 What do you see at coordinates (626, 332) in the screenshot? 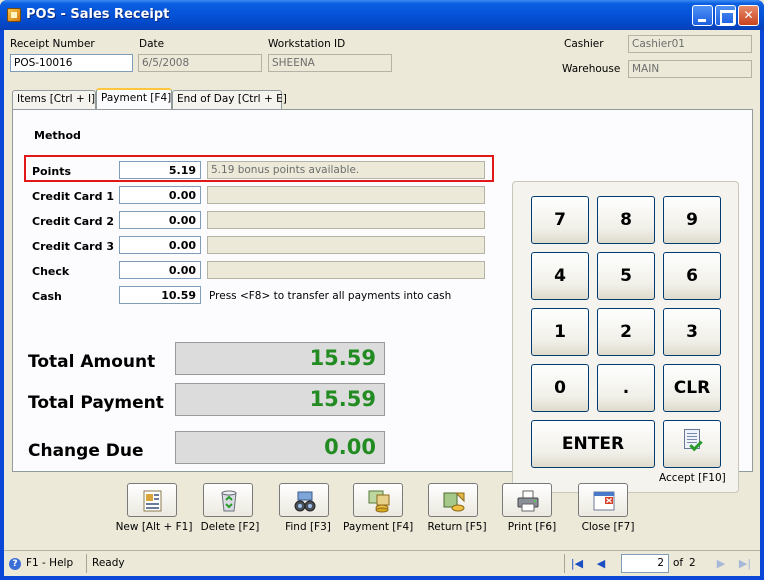
I see `key-2: 2` at bounding box center [626, 332].